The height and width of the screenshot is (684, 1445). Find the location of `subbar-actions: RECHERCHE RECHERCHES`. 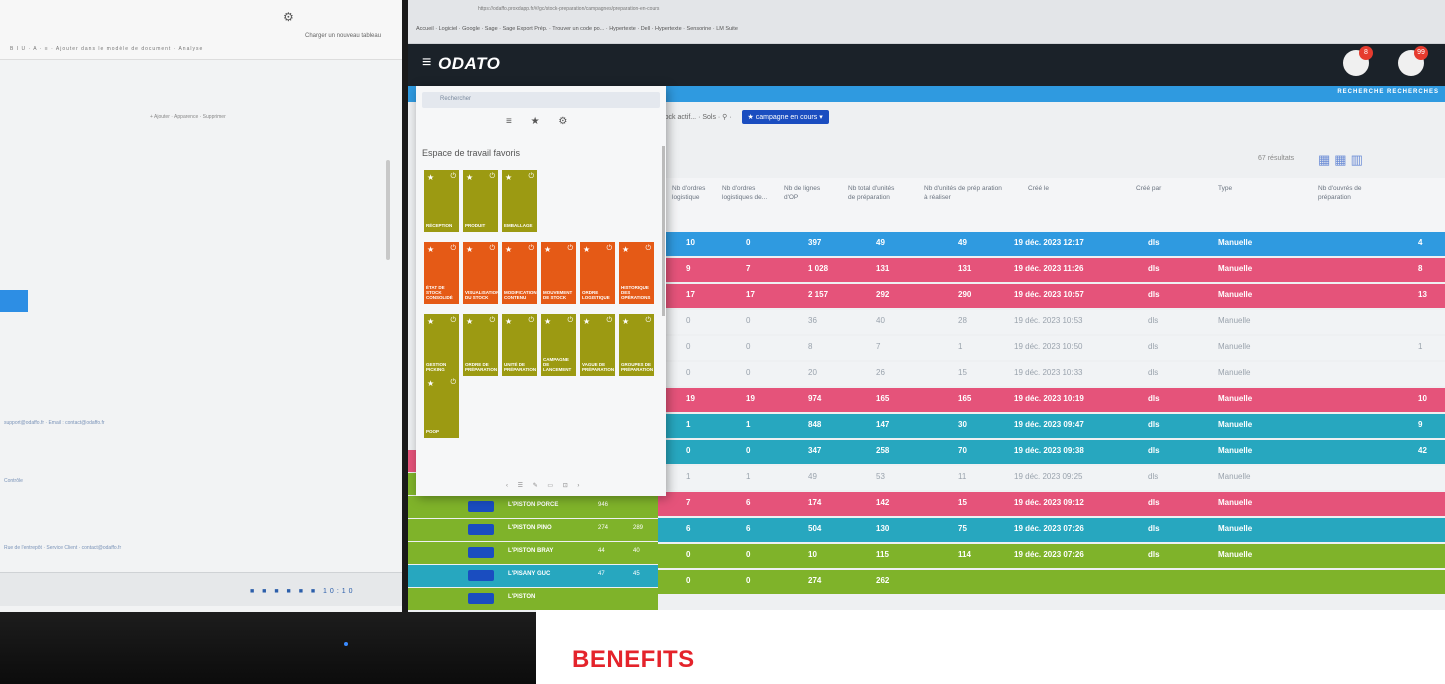

subbar-actions: RECHERCHE RECHERCHES is located at coordinates (1388, 92).